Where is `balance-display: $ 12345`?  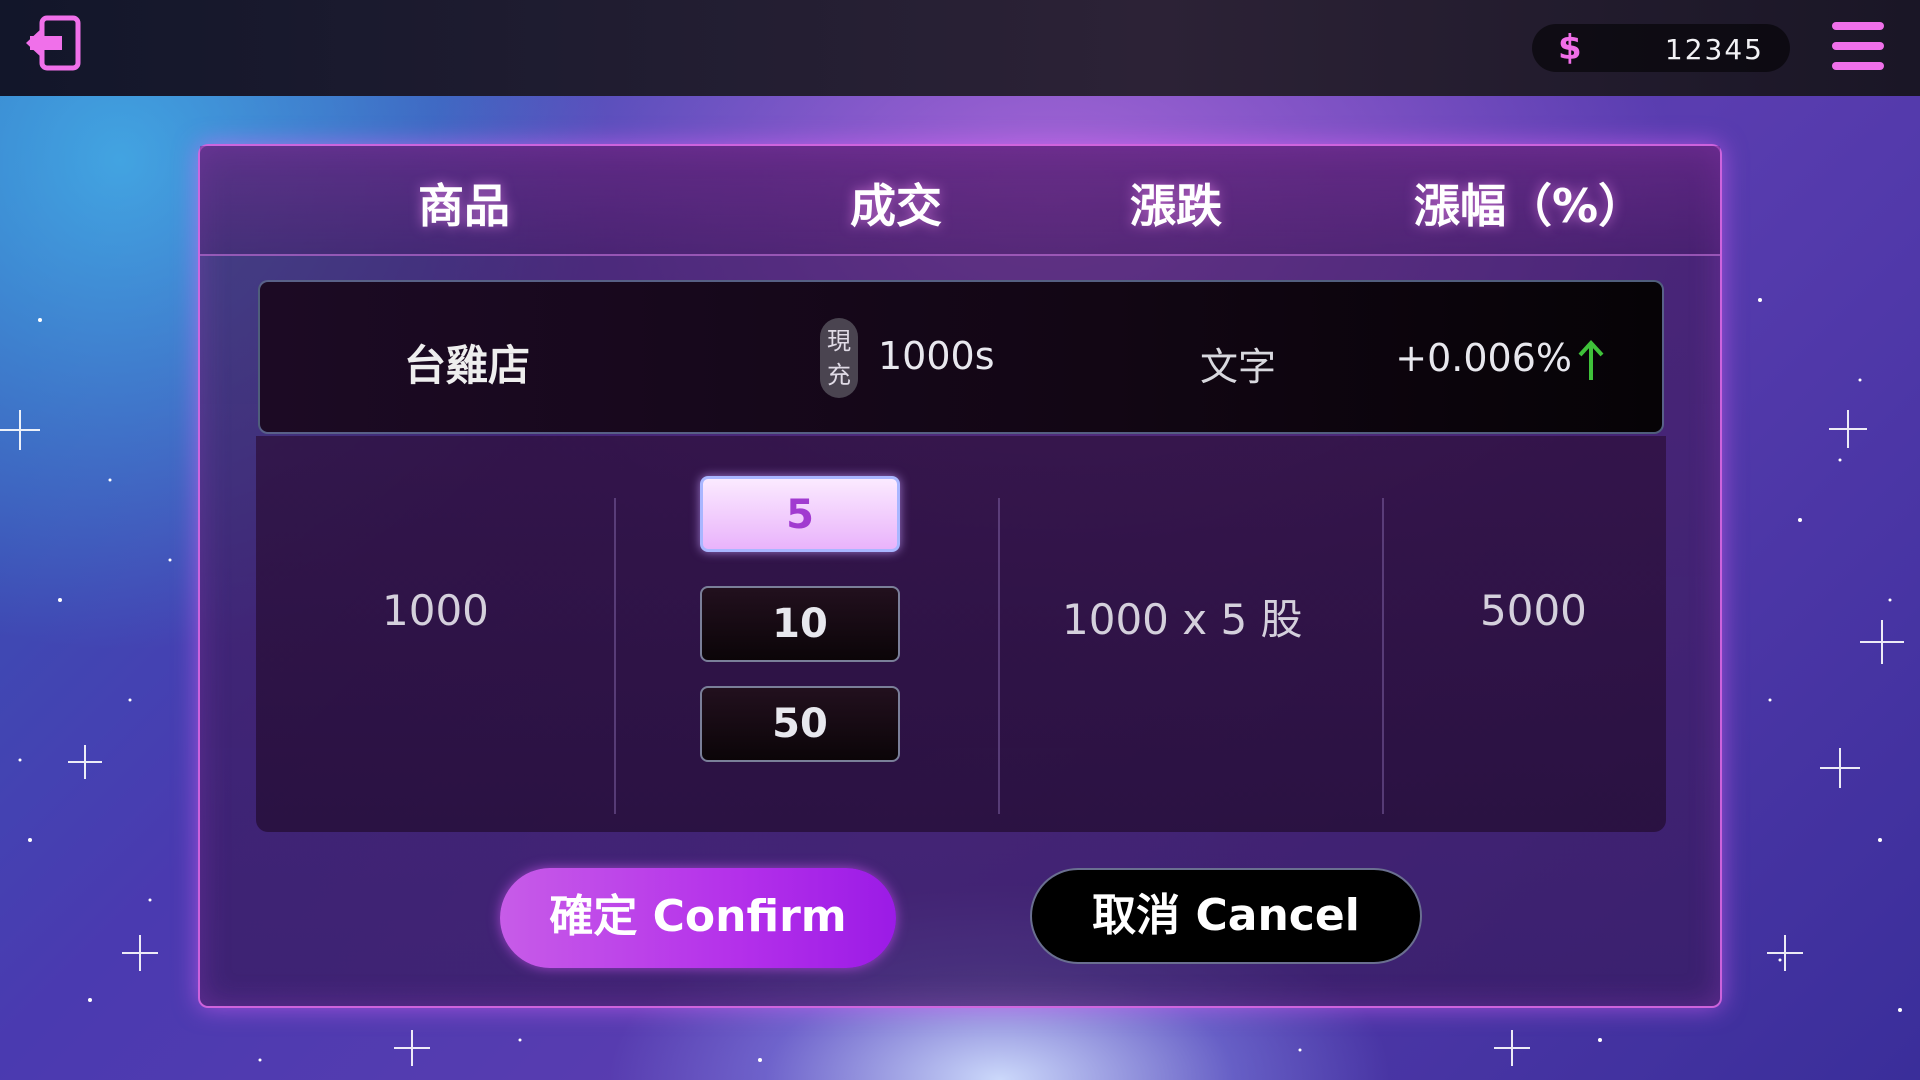 balance-display: $ 12345 is located at coordinates (1661, 48).